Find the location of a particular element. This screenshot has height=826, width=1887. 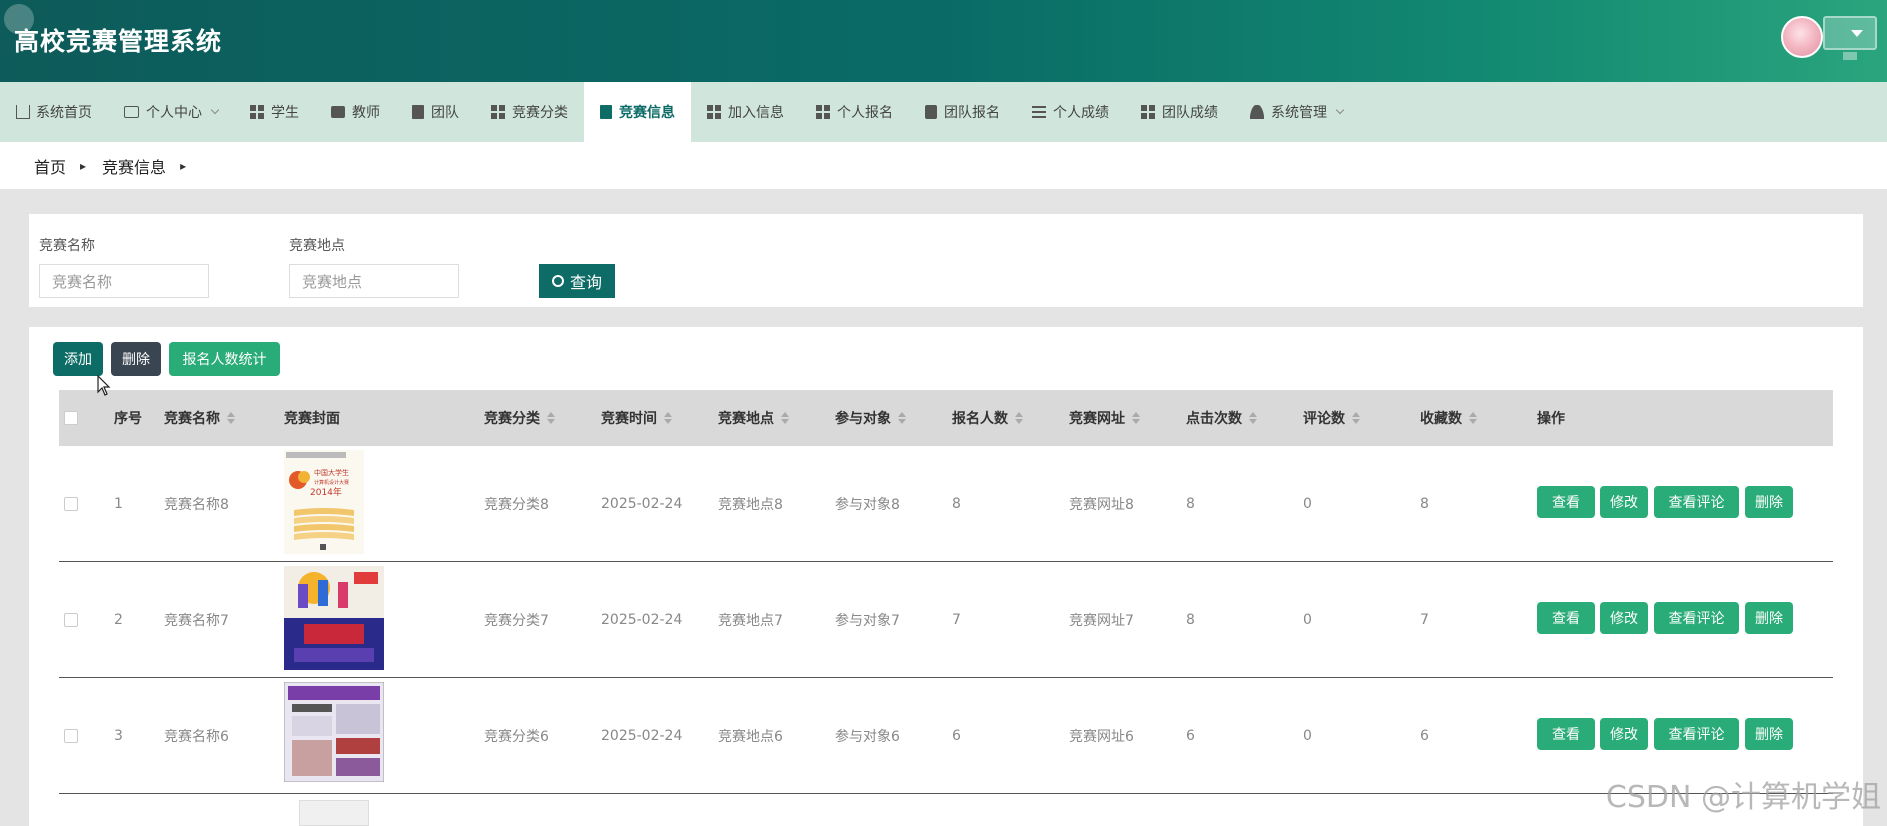

cell-location: 竞赛地点7 is located at coordinates (750, 621).